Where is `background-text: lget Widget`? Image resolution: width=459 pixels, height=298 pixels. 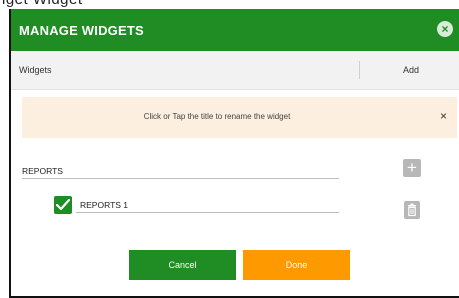 background-text: lget Widget is located at coordinates (42, 4).